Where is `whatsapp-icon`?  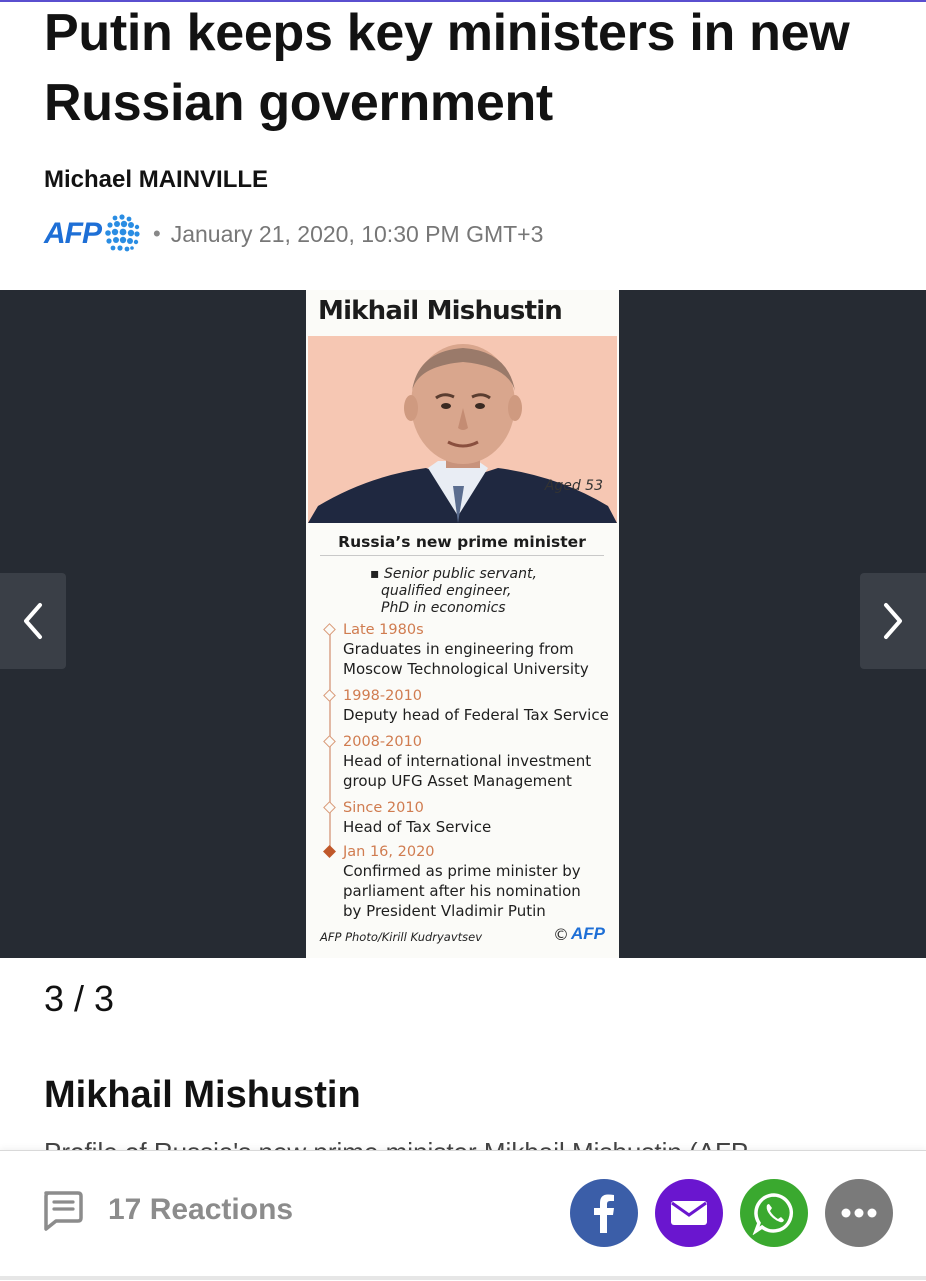 whatsapp-icon is located at coordinates (773, 1214).